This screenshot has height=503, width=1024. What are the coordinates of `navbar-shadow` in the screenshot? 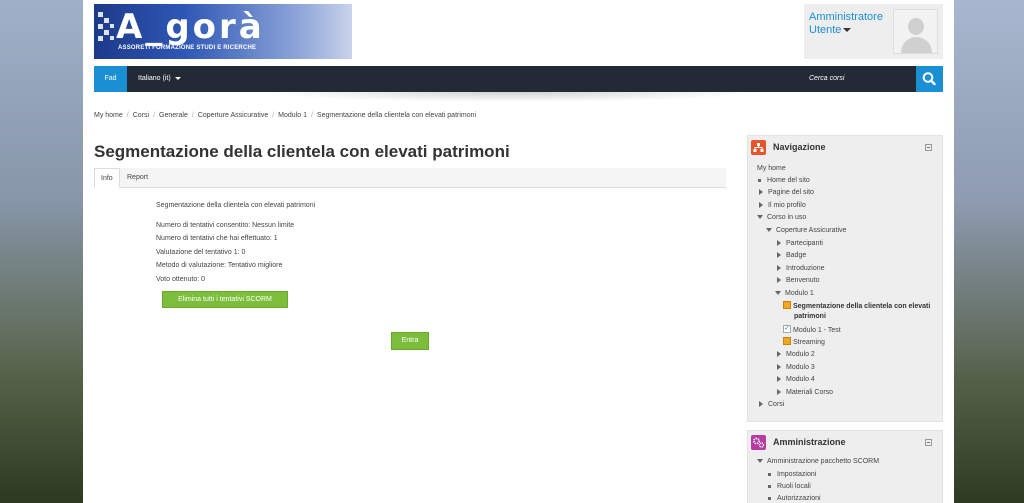 It's located at (513, 97).